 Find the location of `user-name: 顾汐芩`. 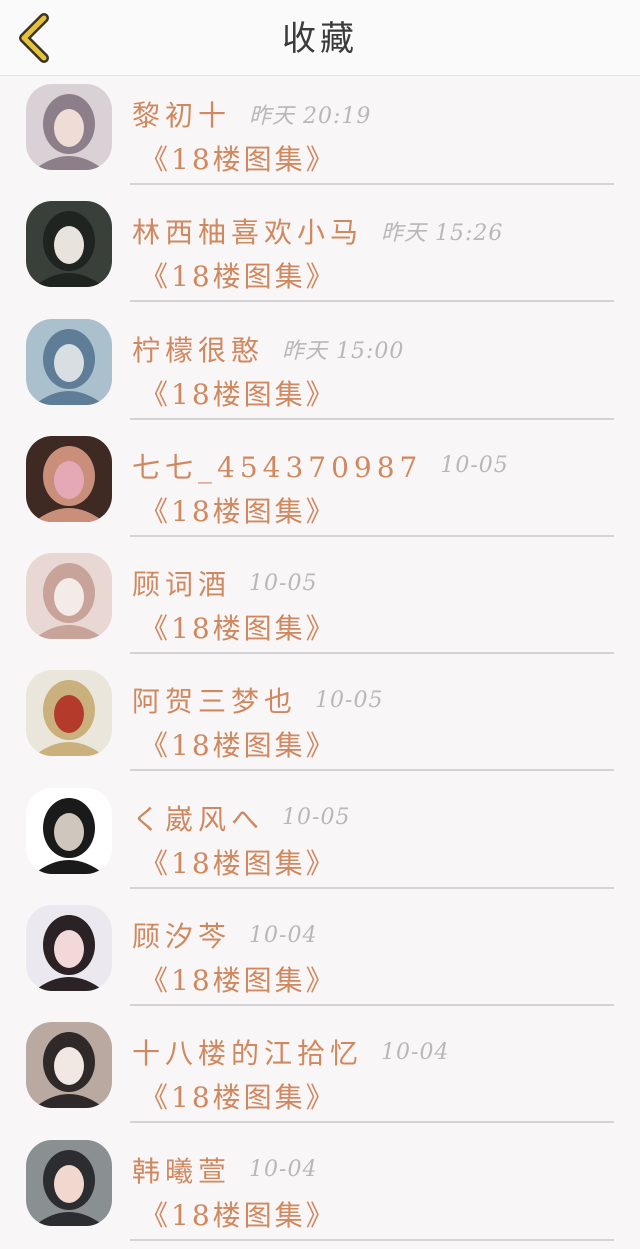

user-name: 顾汐芩 is located at coordinates (181, 936).